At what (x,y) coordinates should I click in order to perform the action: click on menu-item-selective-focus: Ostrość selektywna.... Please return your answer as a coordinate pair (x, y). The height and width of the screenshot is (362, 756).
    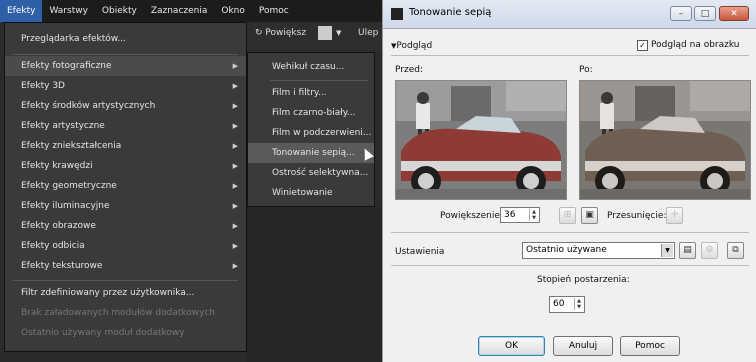
    Looking at the image, I should click on (311, 173).